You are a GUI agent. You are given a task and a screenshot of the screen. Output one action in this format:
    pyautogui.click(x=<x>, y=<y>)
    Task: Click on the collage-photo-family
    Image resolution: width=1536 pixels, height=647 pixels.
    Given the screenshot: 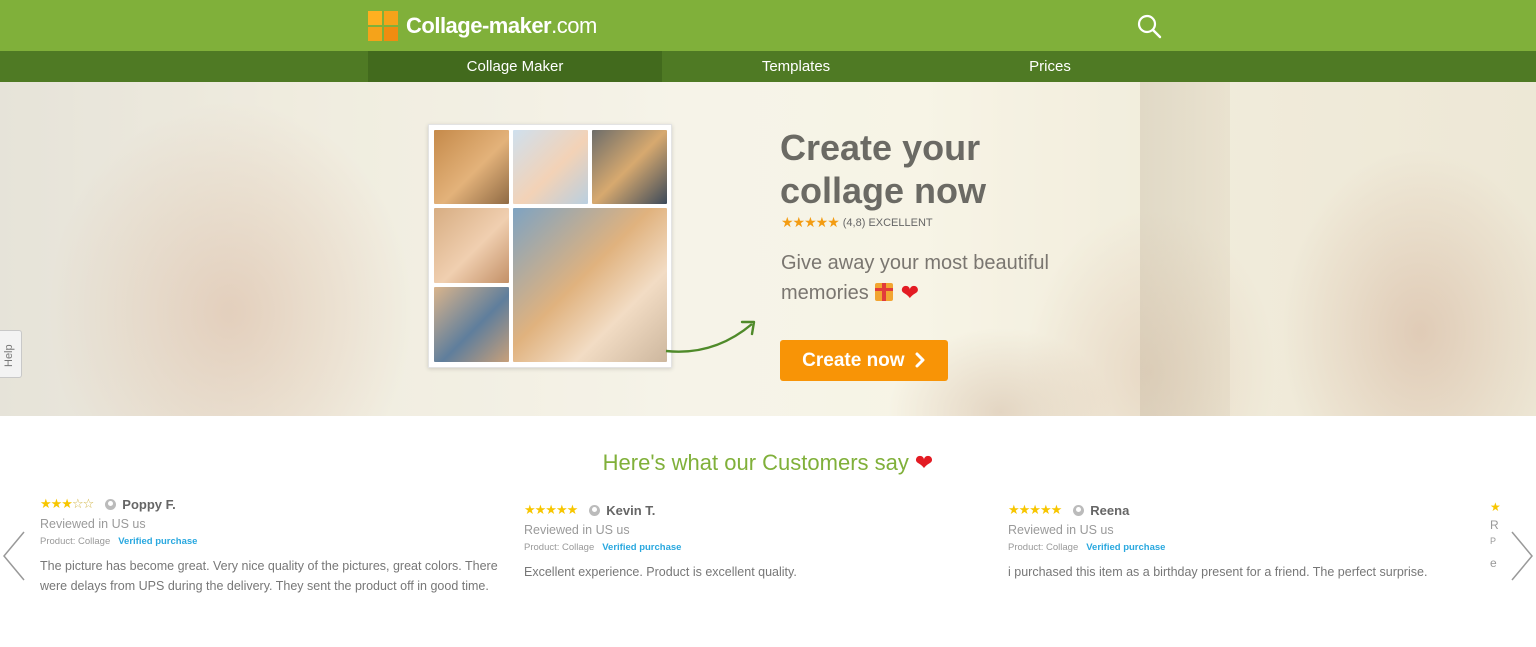 What is the action you would take?
    pyautogui.click(x=590, y=285)
    